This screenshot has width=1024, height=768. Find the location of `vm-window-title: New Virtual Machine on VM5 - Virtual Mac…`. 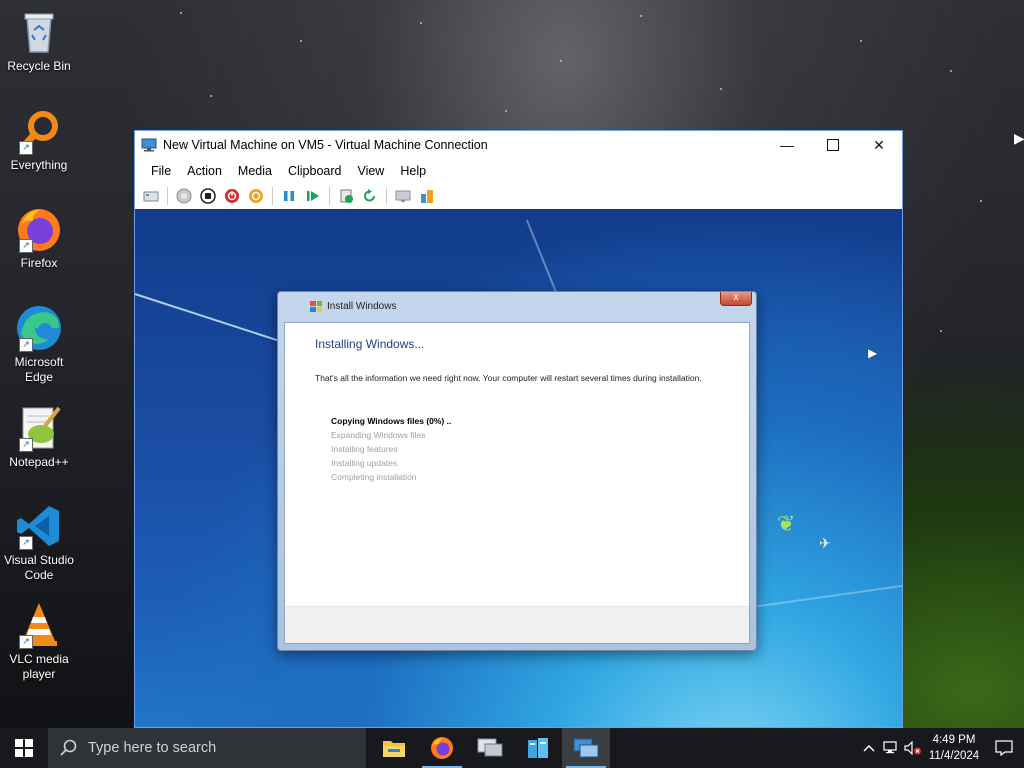

vm-window-title: New Virtual Machine on VM5 - Virtual Mac… is located at coordinates (325, 145).